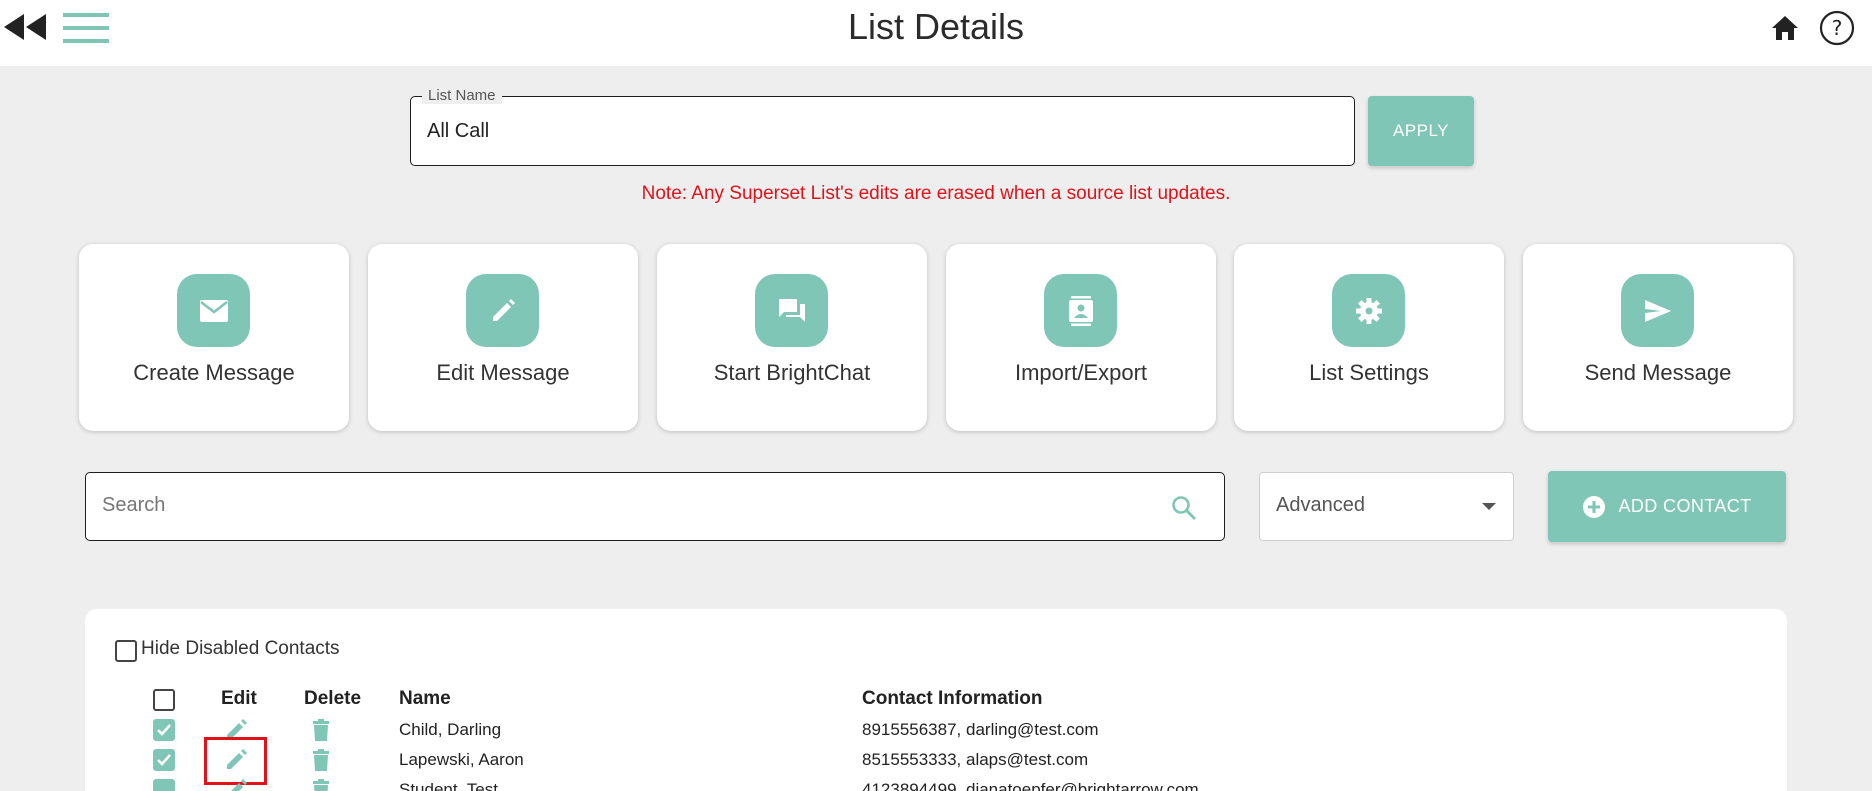 This screenshot has width=1872, height=791. Describe the element at coordinates (458, 131) in the screenshot. I see `list-name-value: All Call` at that location.